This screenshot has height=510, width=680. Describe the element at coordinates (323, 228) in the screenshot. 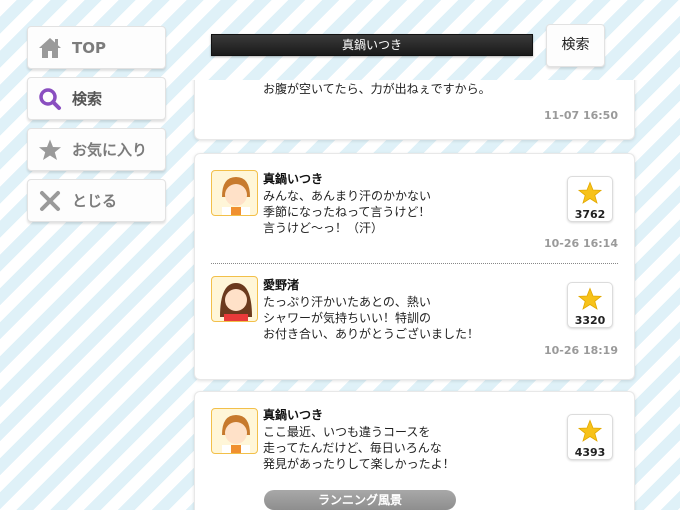

I see `post-message-line: 言うけど～っ！（汗）` at that location.